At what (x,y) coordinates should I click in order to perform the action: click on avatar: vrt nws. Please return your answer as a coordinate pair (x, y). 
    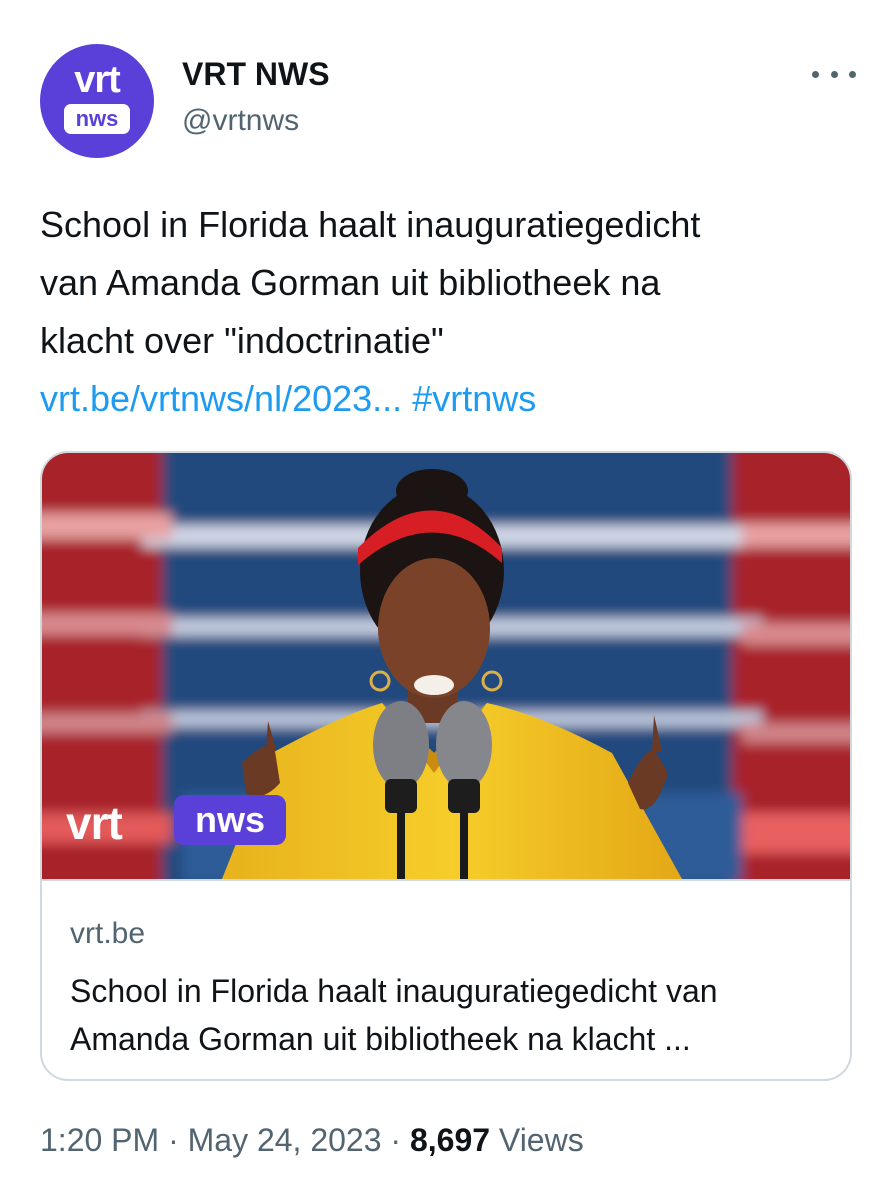
    Looking at the image, I should click on (97, 101).